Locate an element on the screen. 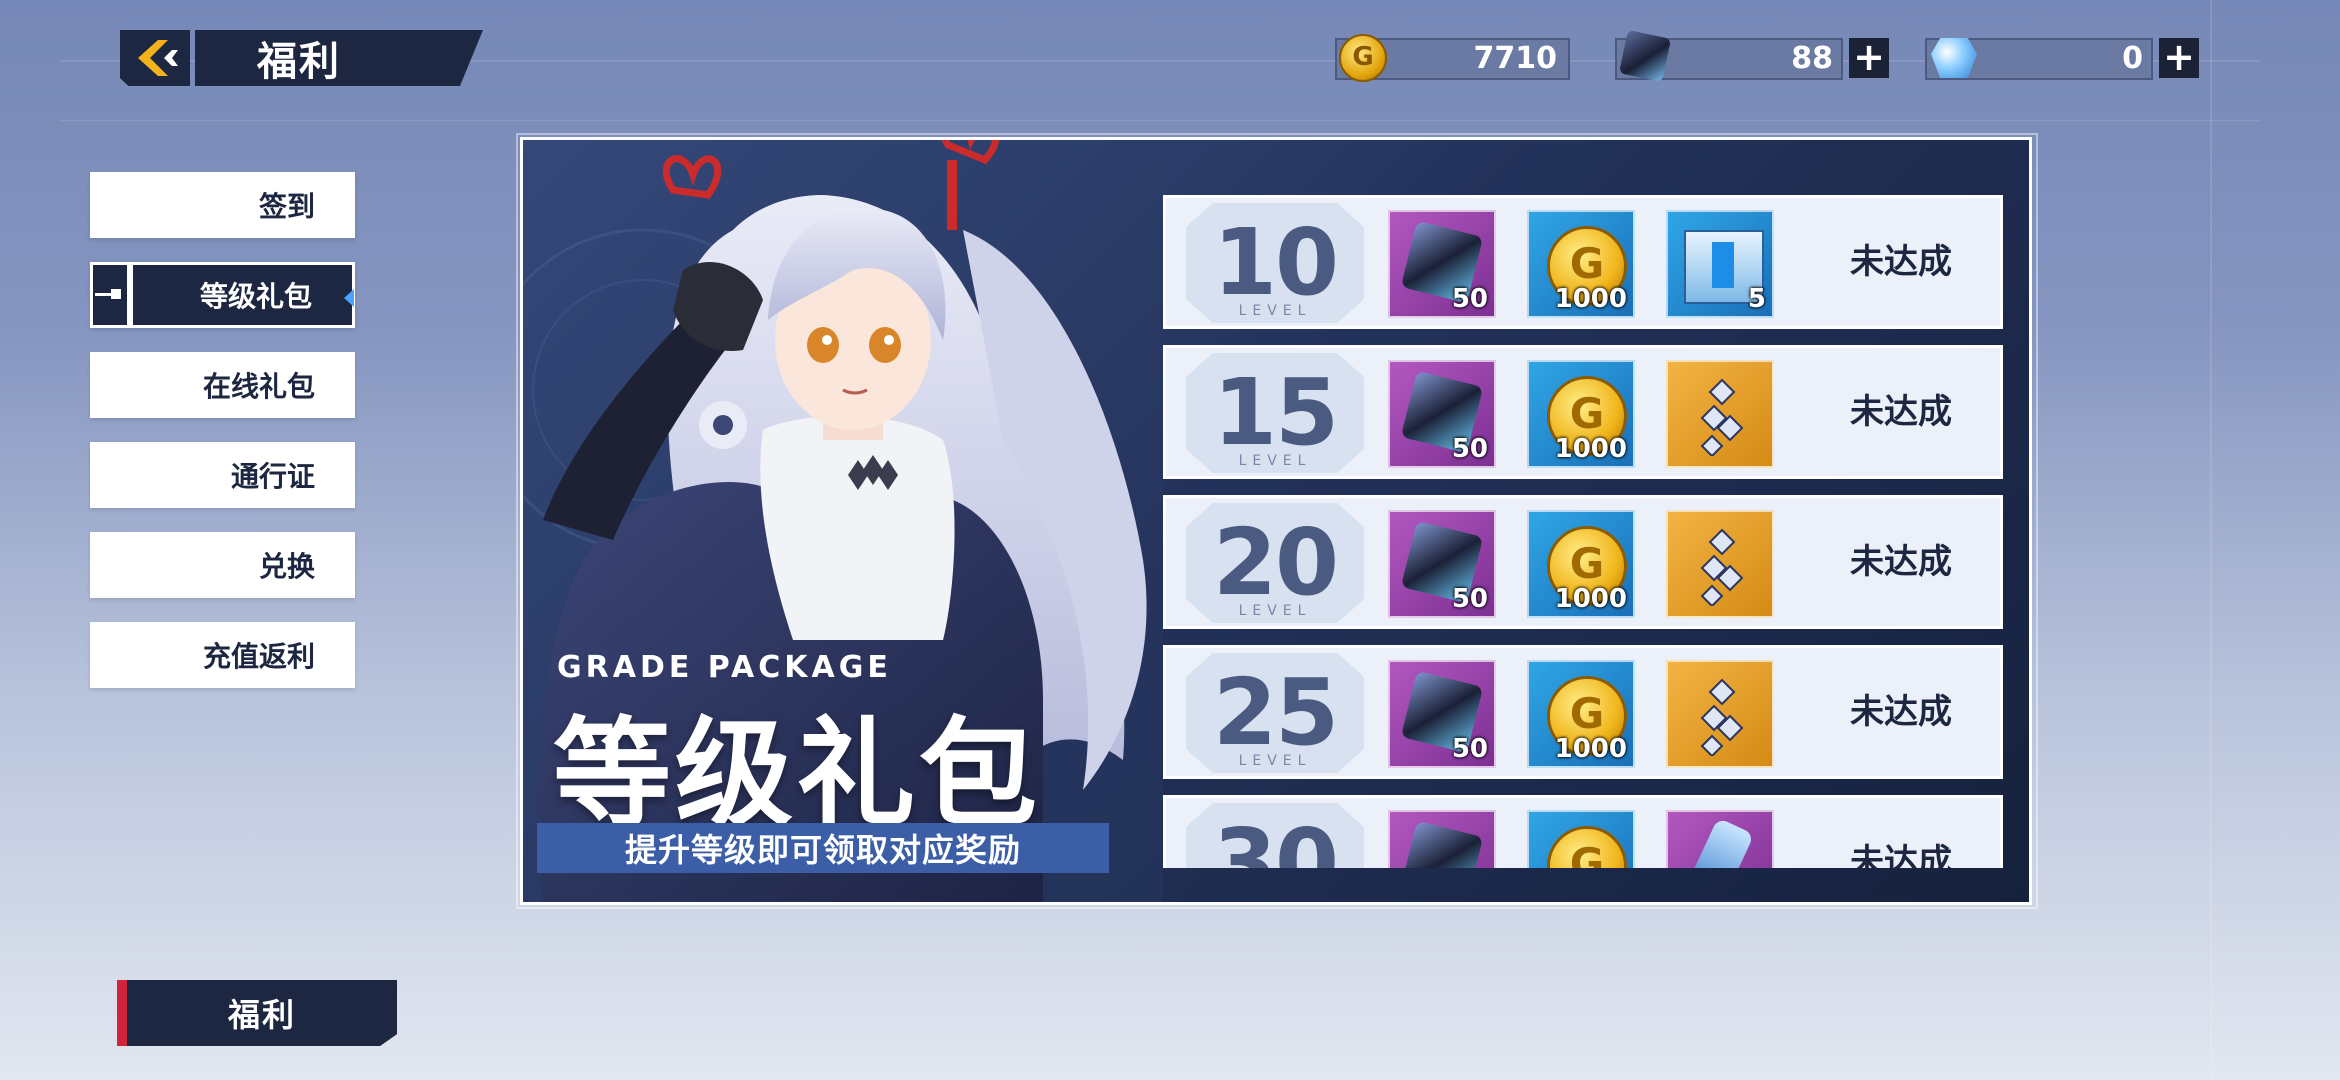 The width and height of the screenshot is (2340, 1080). level-number: 30 is located at coordinates (1275, 838).